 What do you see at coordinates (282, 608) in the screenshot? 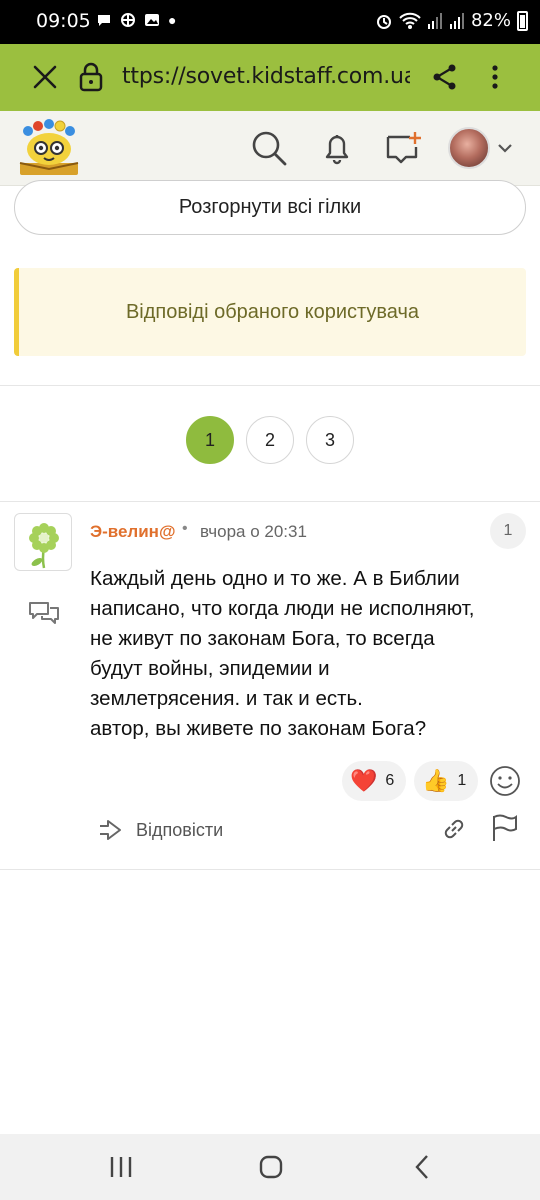
I see `comment-text-line: написано, что когда люди не исполняют,` at bounding box center [282, 608].